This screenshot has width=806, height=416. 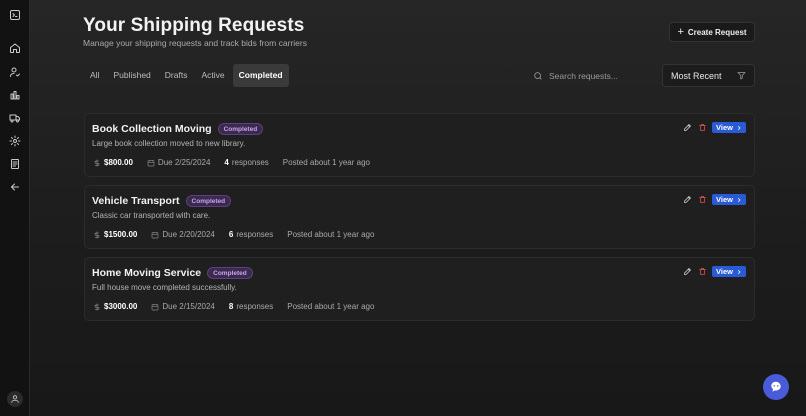 I want to click on create-request-button: + Create Request, so click(x=712, y=32).